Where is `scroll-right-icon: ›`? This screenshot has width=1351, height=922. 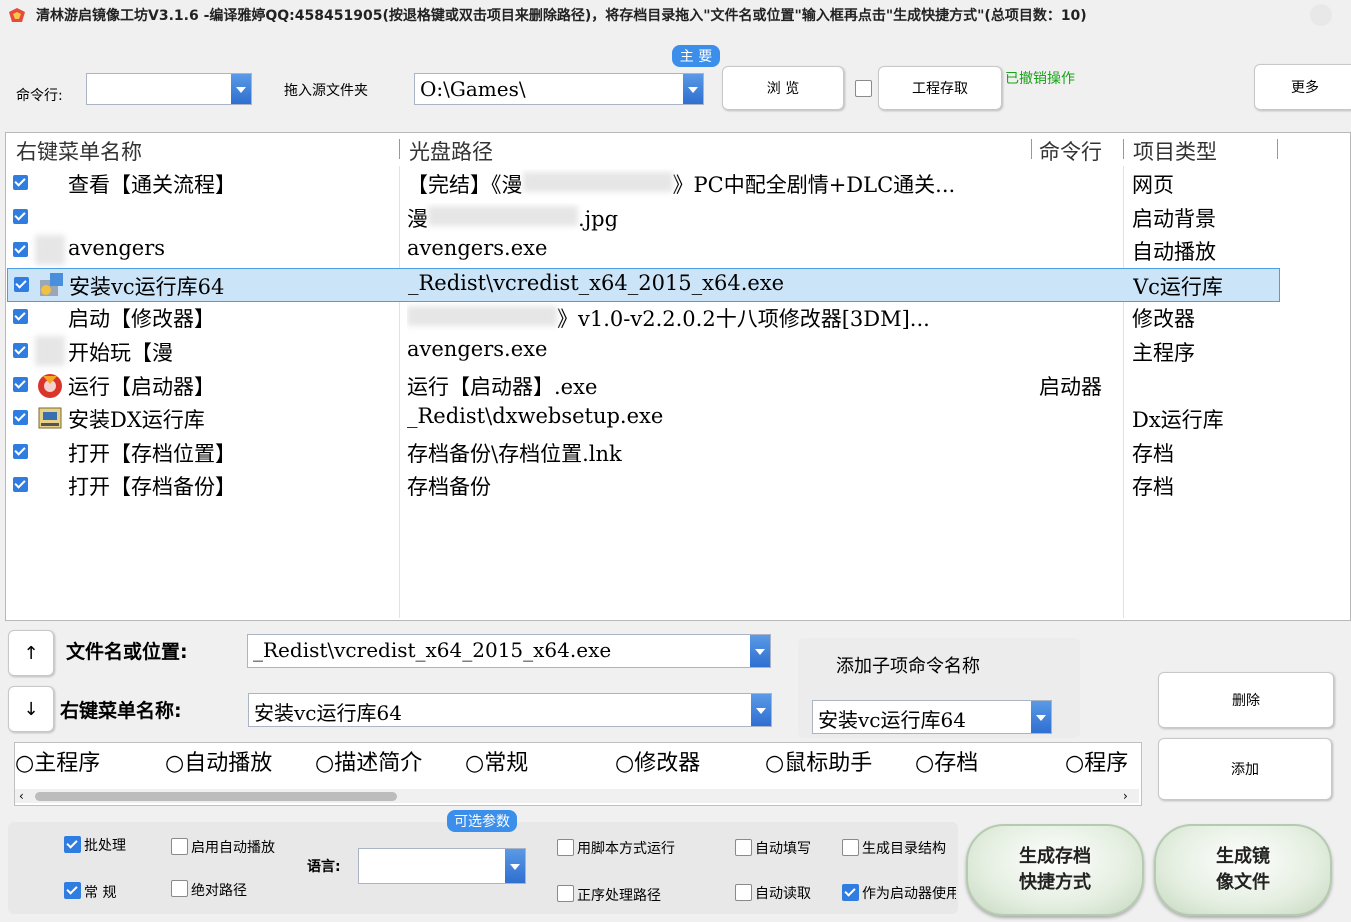
scroll-right-icon: › is located at coordinates (1125, 796).